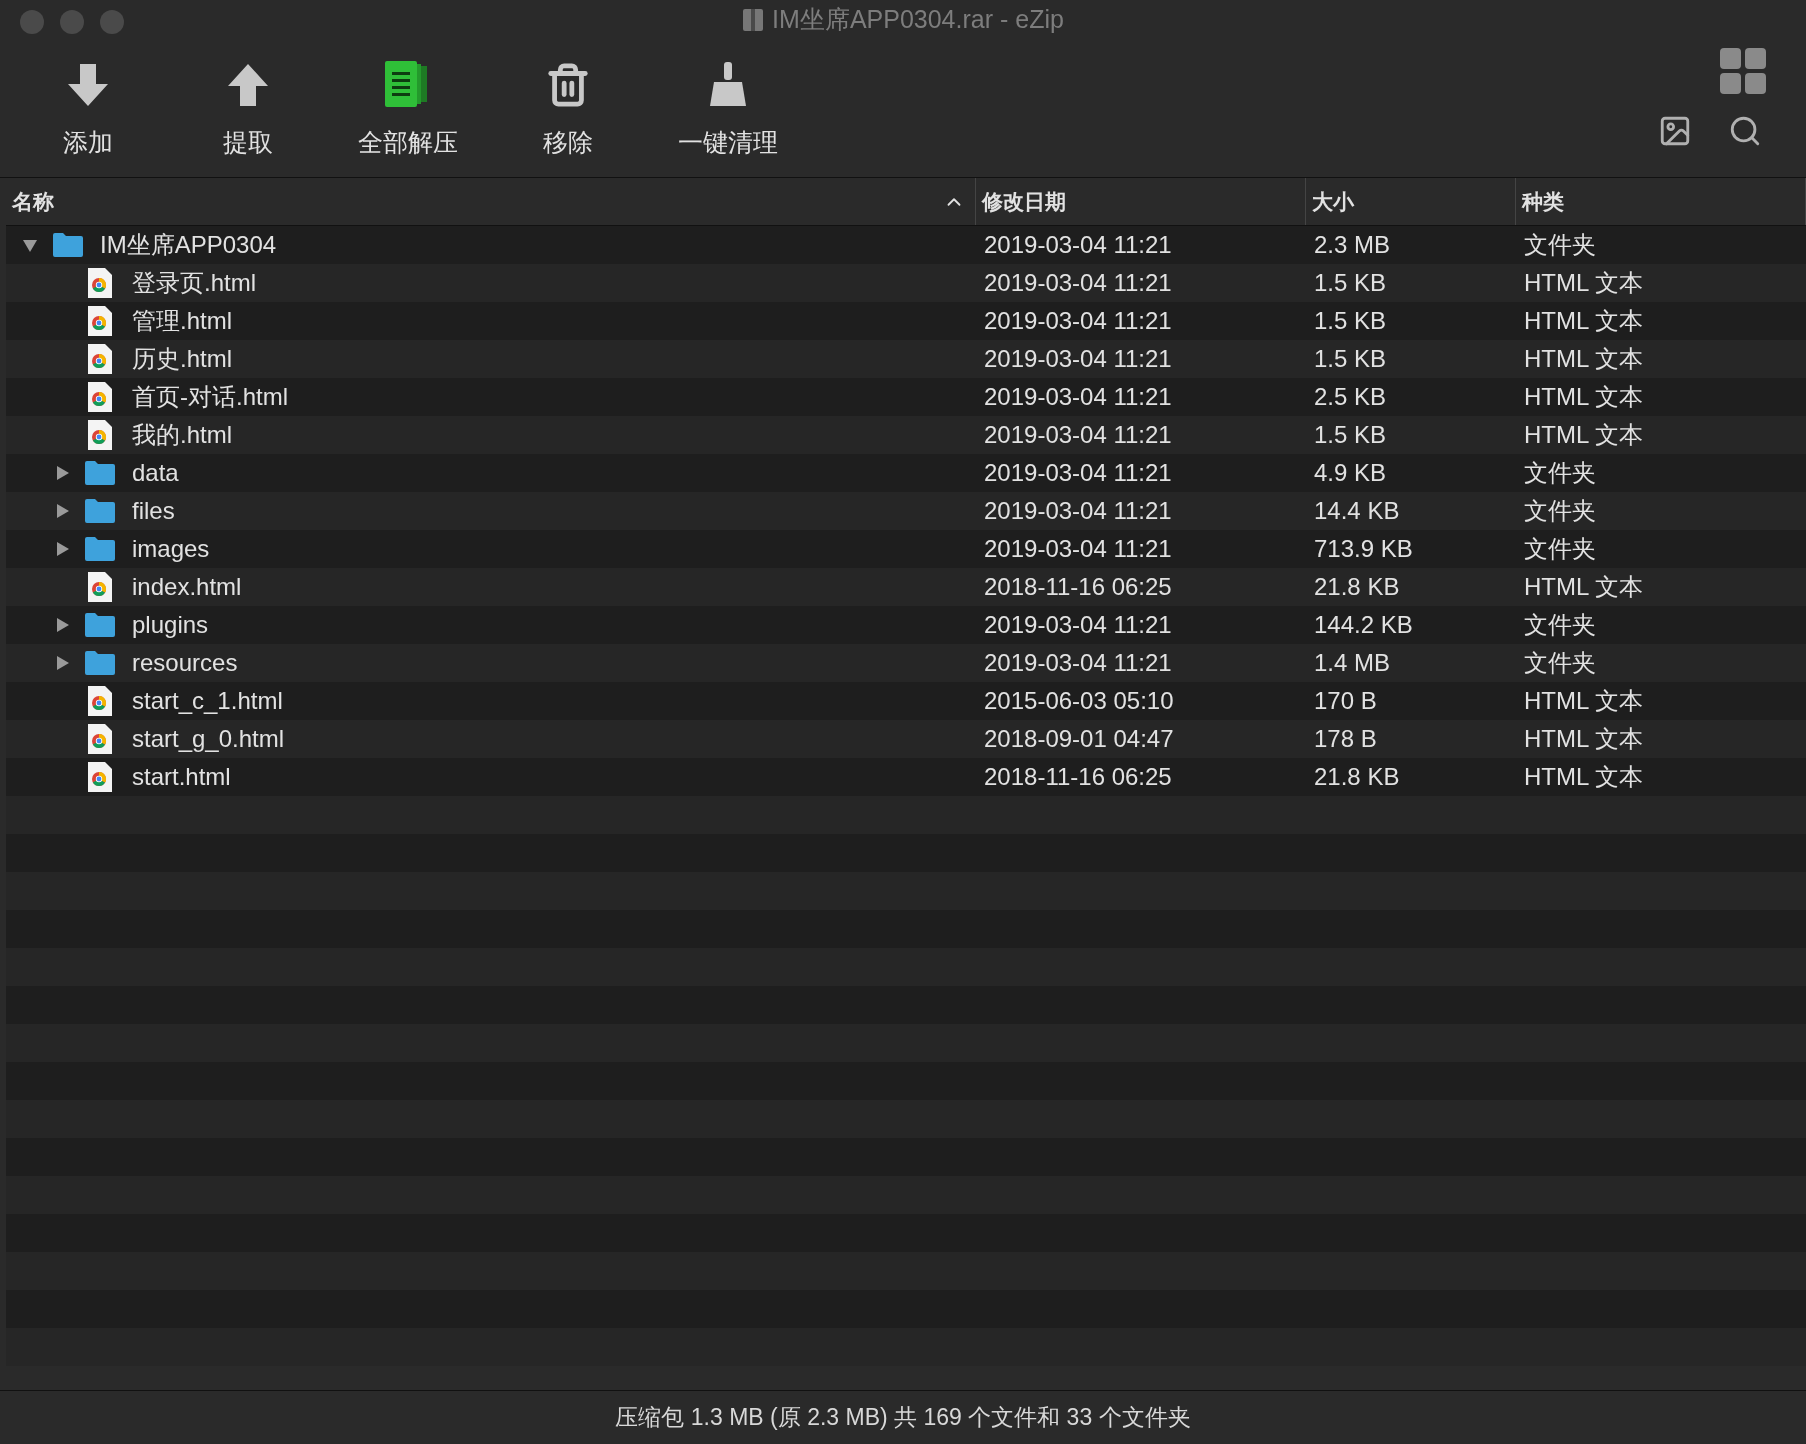 The height and width of the screenshot is (1444, 1806). I want to click on toolbar-button: 移除, so click(568, 117).